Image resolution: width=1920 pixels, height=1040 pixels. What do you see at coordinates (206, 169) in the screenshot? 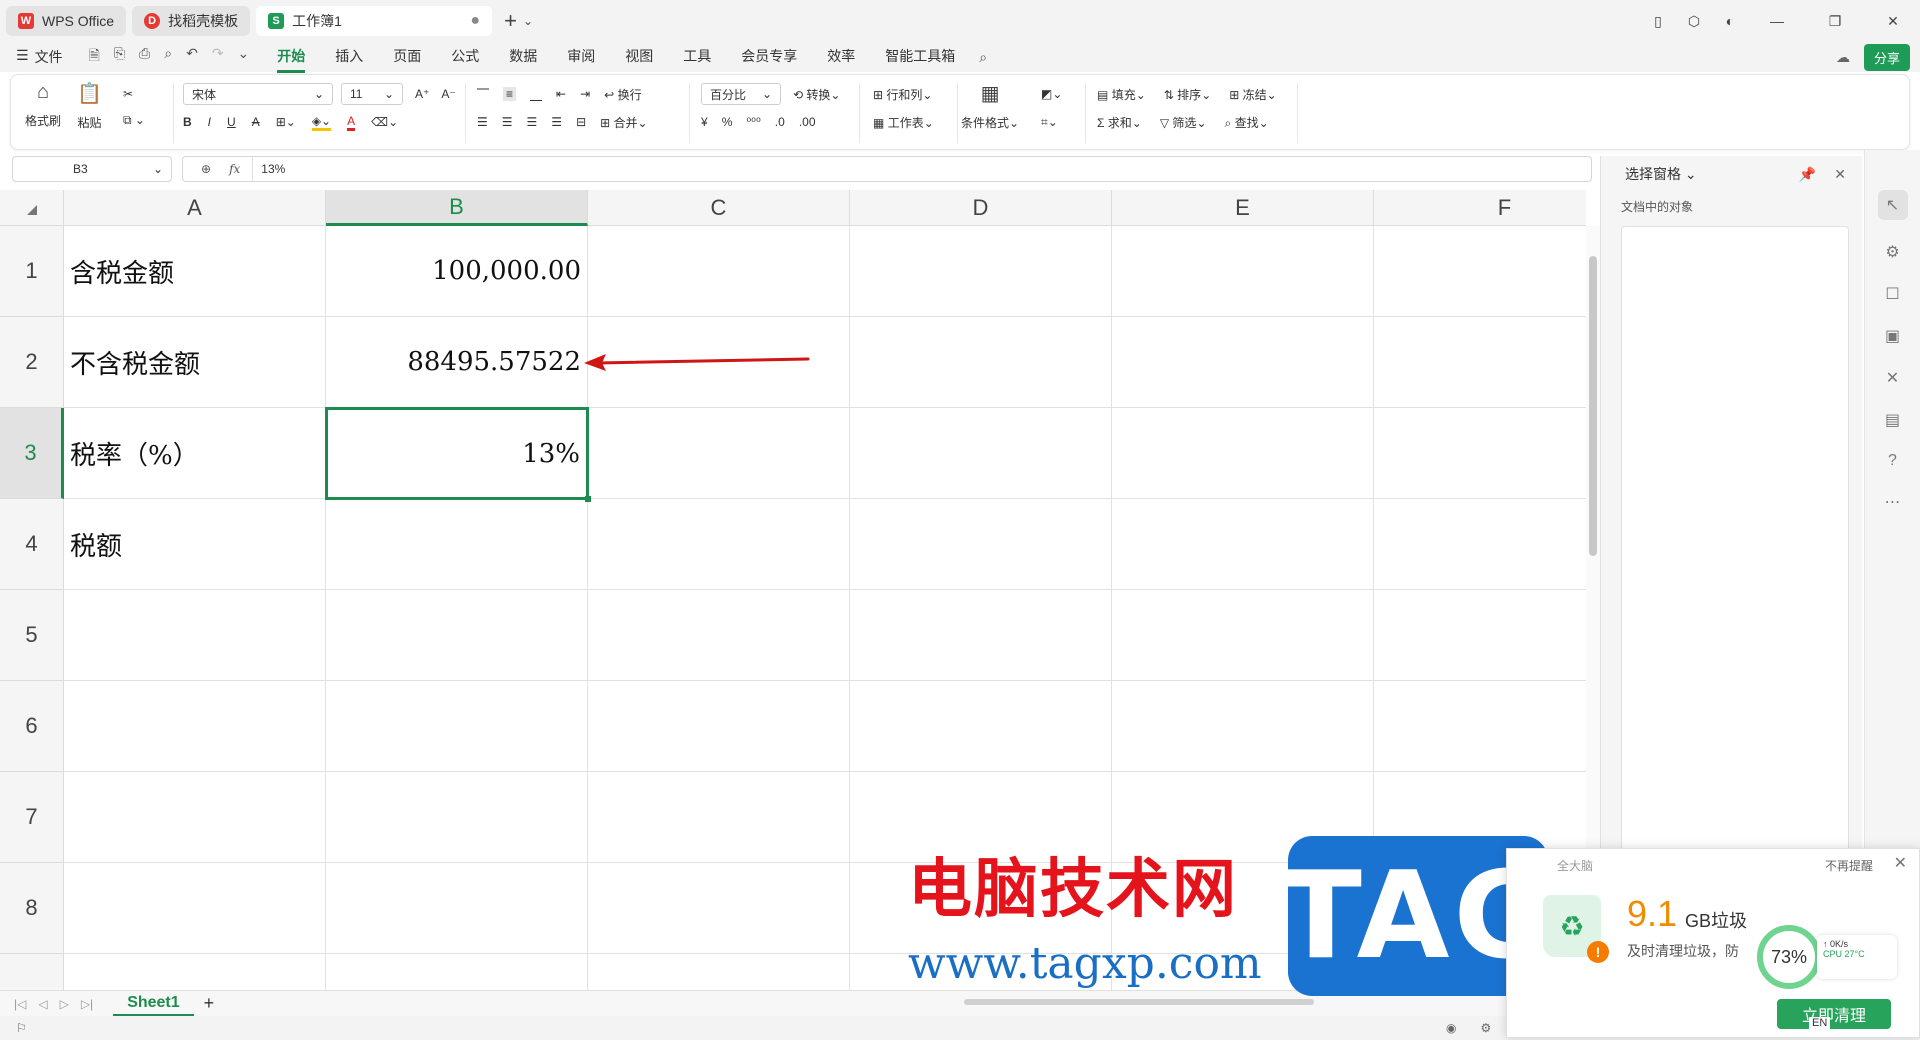
I see `zoom-icon: ⊕` at bounding box center [206, 169].